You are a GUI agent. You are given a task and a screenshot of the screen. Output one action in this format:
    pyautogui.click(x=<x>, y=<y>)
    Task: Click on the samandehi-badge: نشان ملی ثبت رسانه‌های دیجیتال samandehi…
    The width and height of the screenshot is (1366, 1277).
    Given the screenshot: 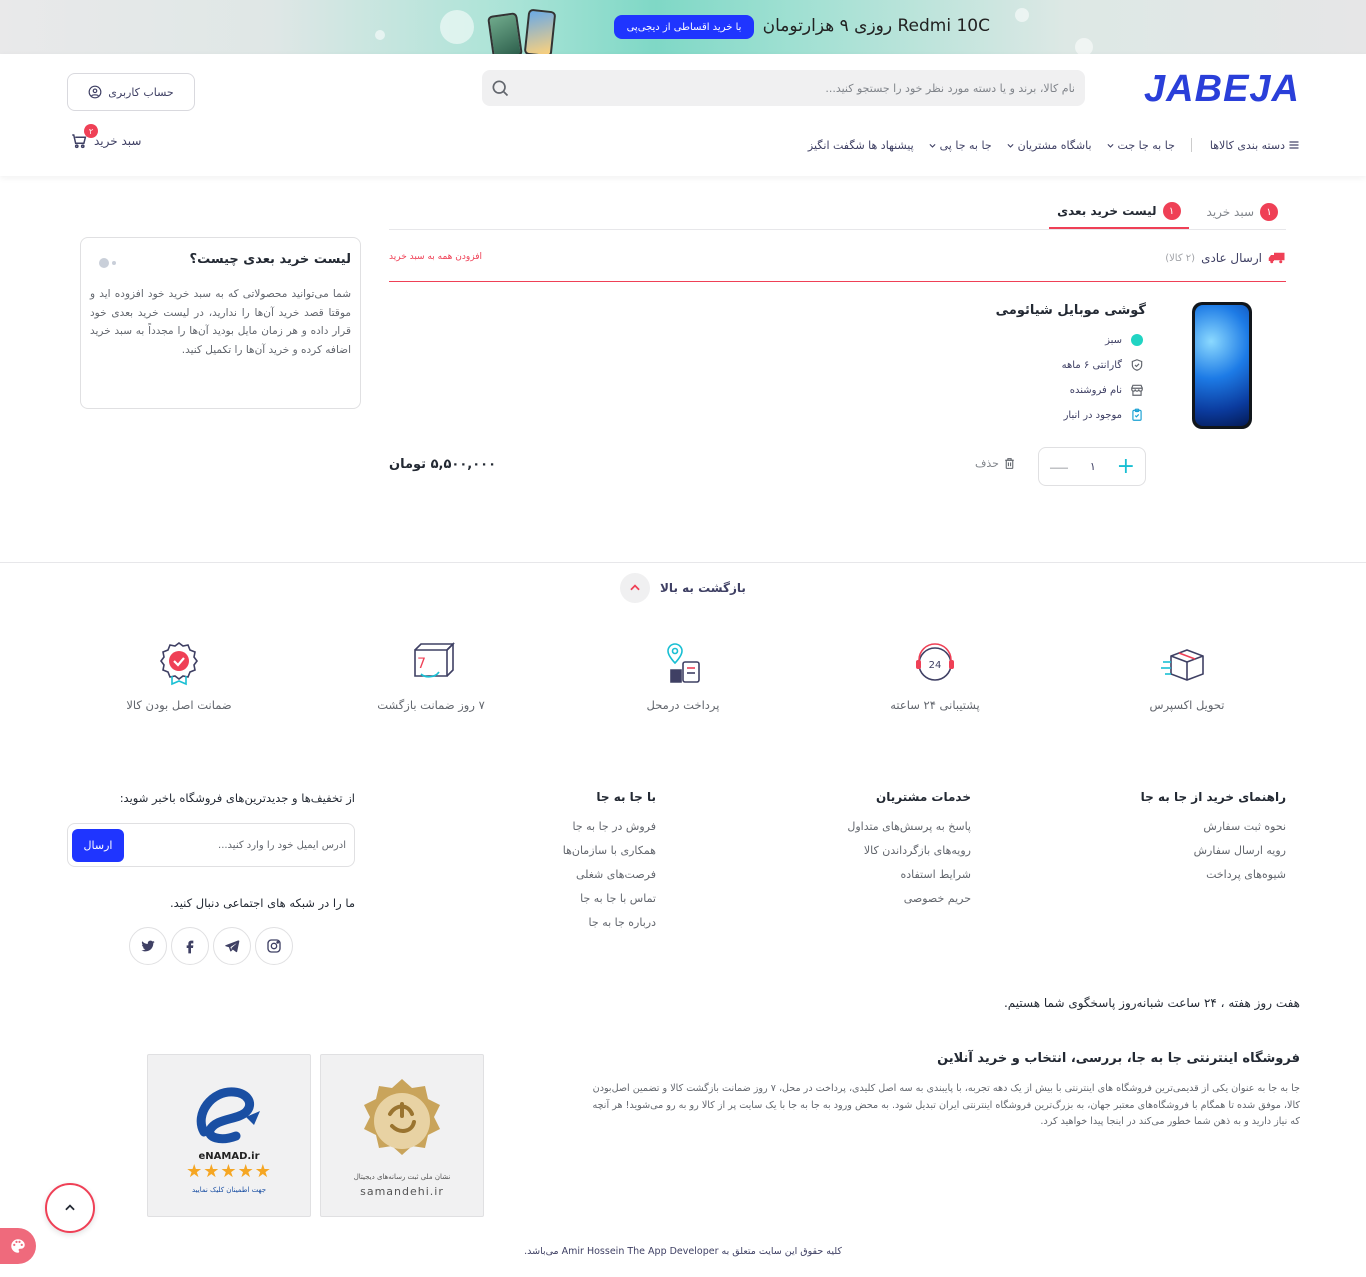 What is the action you would take?
    pyautogui.click(x=402, y=1135)
    